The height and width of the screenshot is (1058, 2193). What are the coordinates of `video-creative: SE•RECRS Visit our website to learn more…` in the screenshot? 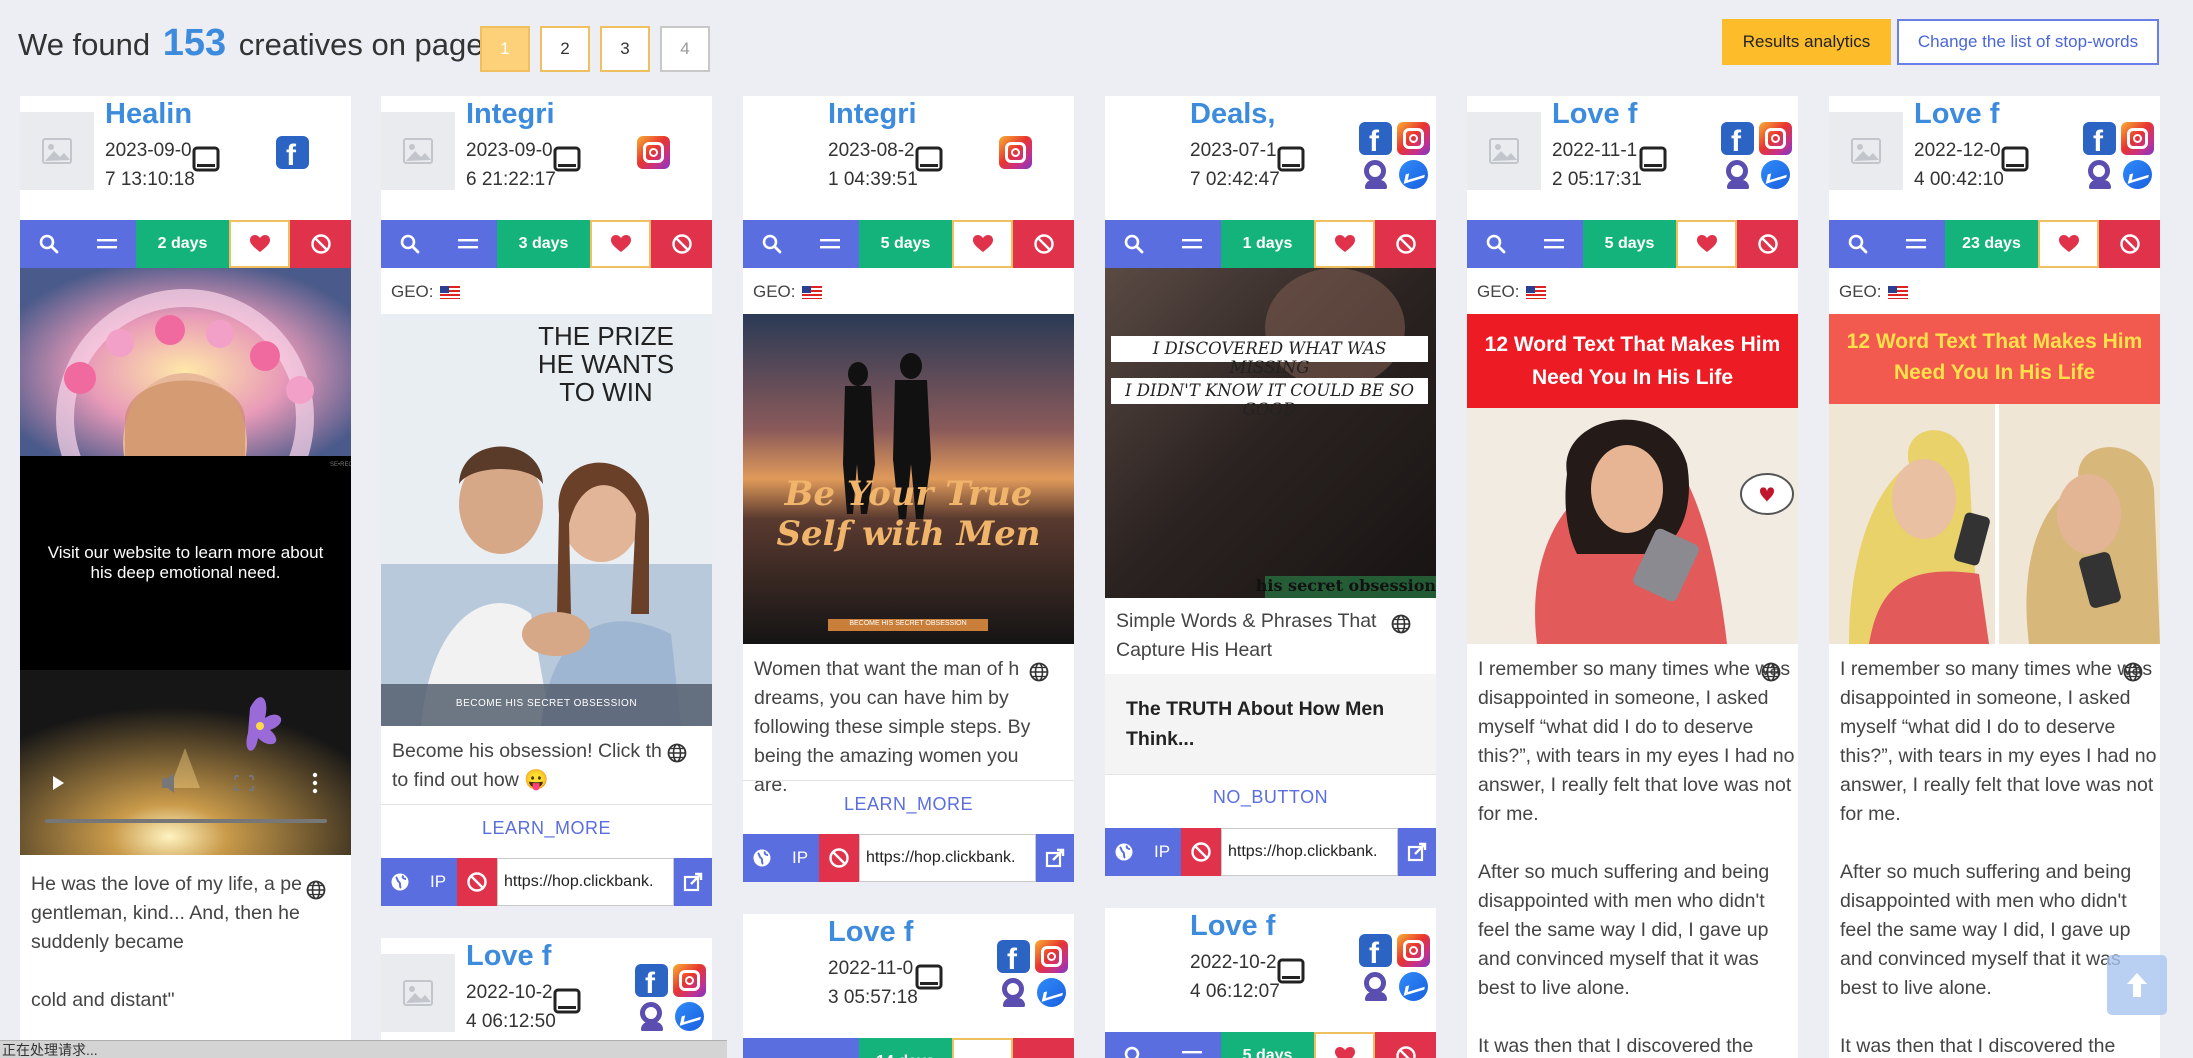 It's located at (185, 608).